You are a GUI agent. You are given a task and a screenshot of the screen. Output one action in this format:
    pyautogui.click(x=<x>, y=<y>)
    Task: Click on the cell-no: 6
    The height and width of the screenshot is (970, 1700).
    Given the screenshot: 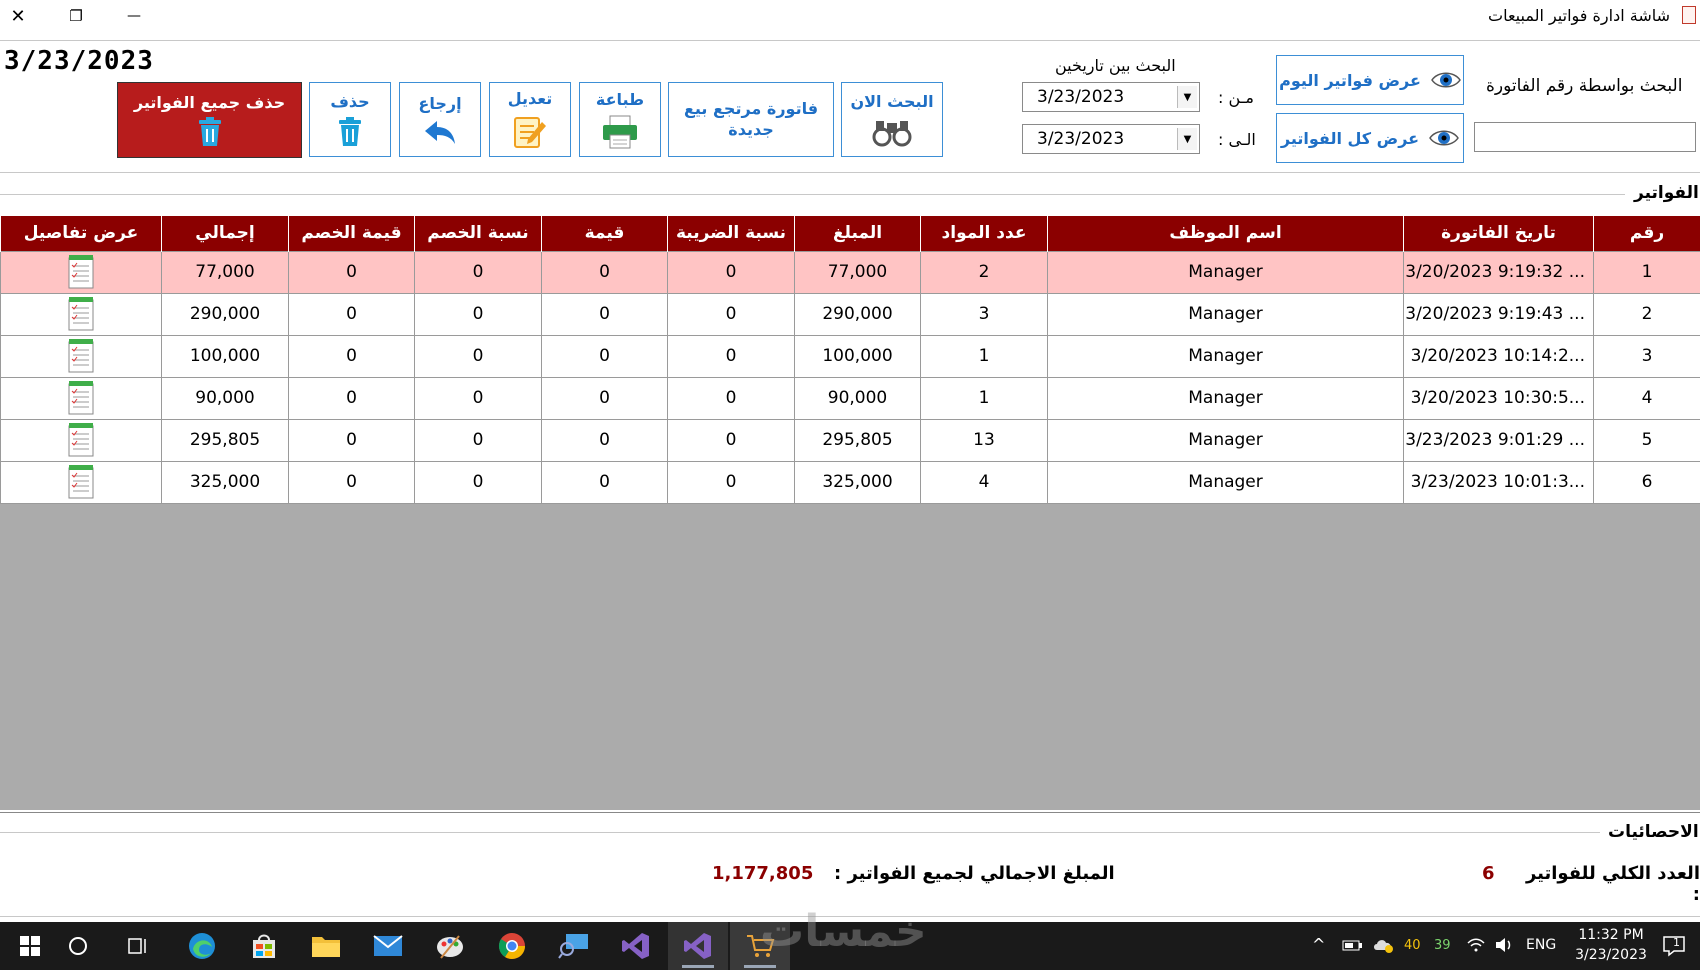 What is the action you would take?
    pyautogui.click(x=1646, y=482)
    